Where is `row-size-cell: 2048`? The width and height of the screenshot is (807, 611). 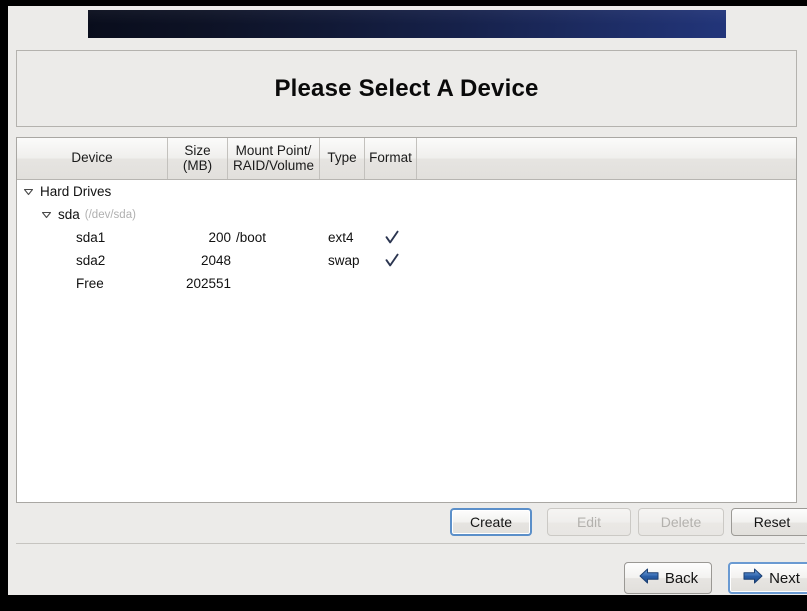
row-size-cell: 2048 is located at coordinates (215, 260).